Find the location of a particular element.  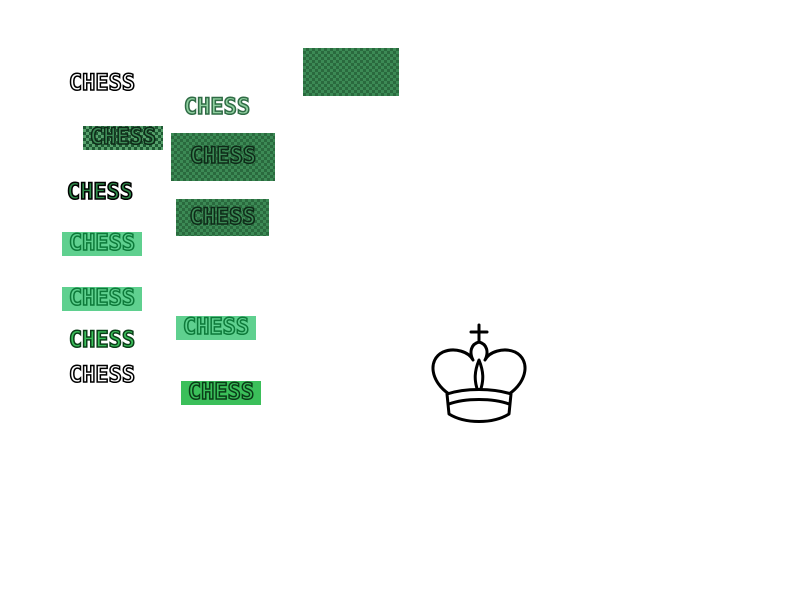

chess-logo-dark-checkered: CHESS is located at coordinates (123, 138).